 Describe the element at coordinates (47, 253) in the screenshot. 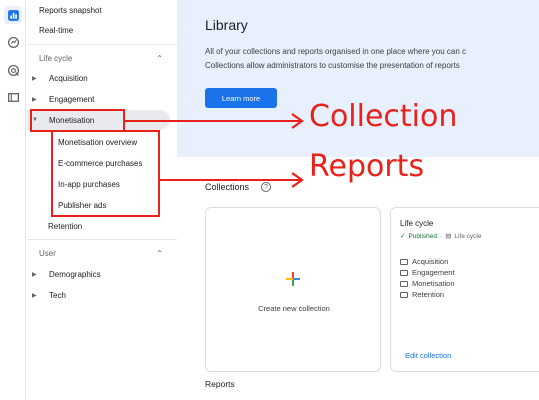

I see `nav-section-label: User` at that location.